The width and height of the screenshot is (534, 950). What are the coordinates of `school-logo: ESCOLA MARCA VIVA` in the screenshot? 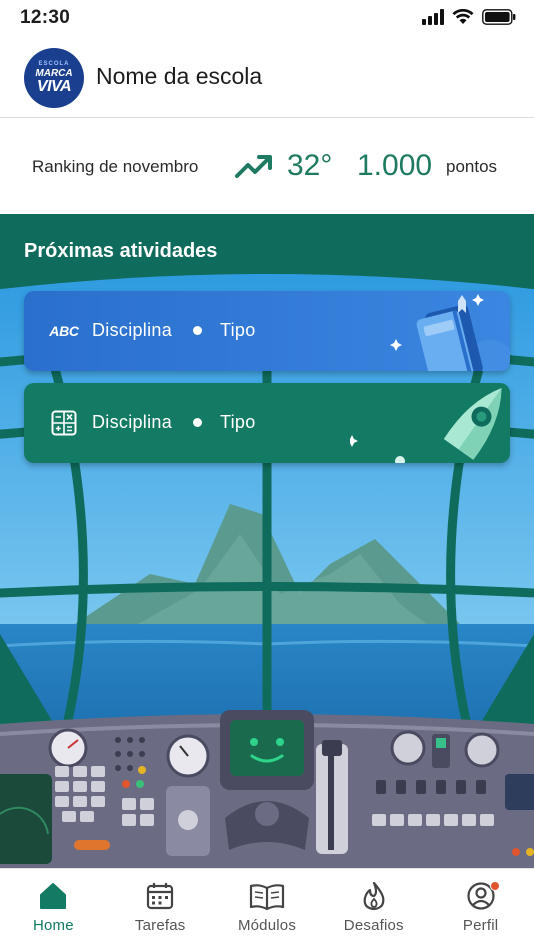 It's located at (54, 78).